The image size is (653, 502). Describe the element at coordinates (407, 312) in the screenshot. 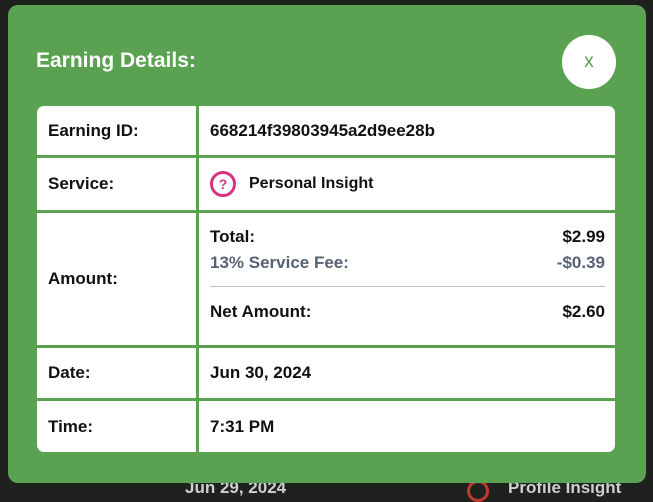

I see `net-line: Net Amount: $2.60` at that location.